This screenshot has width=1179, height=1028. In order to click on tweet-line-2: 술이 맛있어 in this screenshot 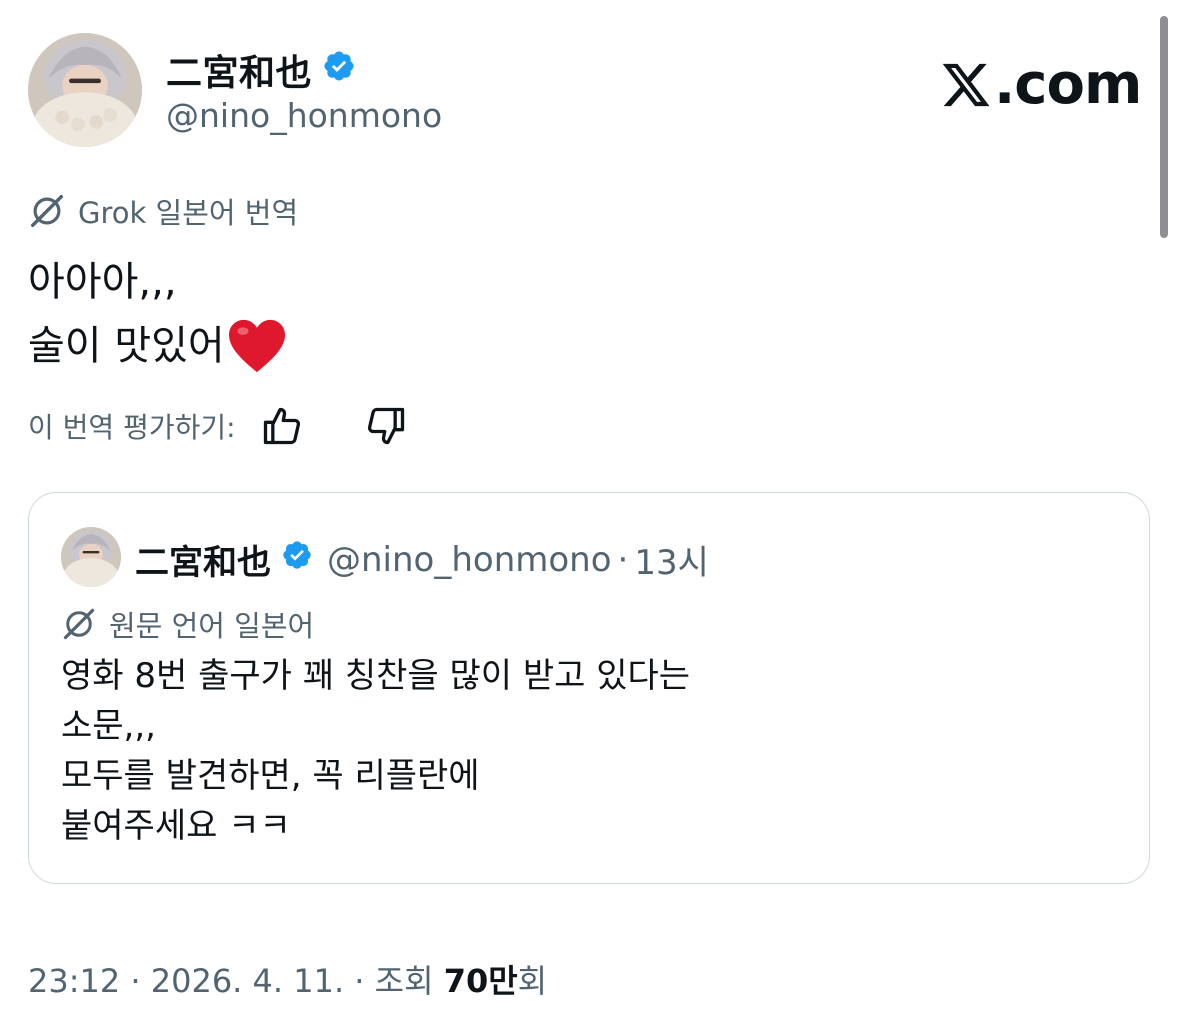, I will do `click(157, 346)`.